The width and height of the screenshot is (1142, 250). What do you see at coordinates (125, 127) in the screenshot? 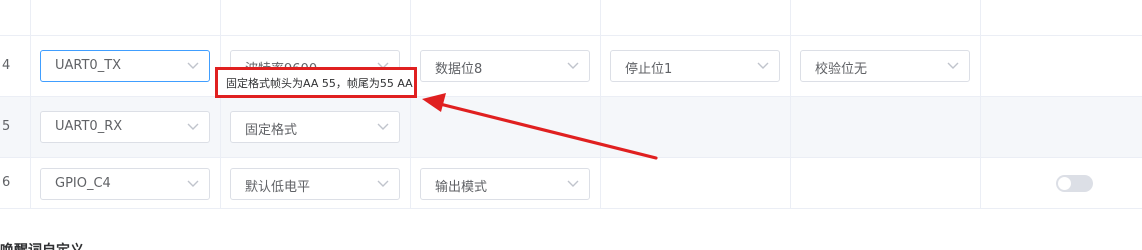
I see `pin-select: UART0_RX` at bounding box center [125, 127].